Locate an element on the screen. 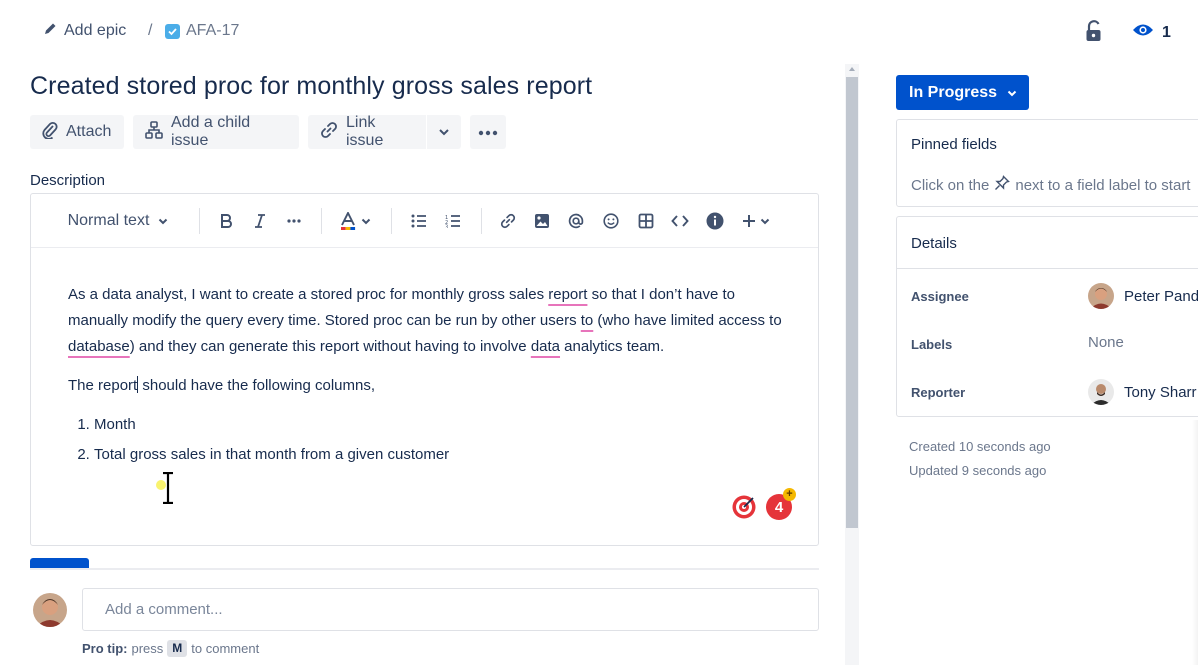 This screenshot has width=1198, height=665. spellcheck-word: database is located at coordinates (99, 346).